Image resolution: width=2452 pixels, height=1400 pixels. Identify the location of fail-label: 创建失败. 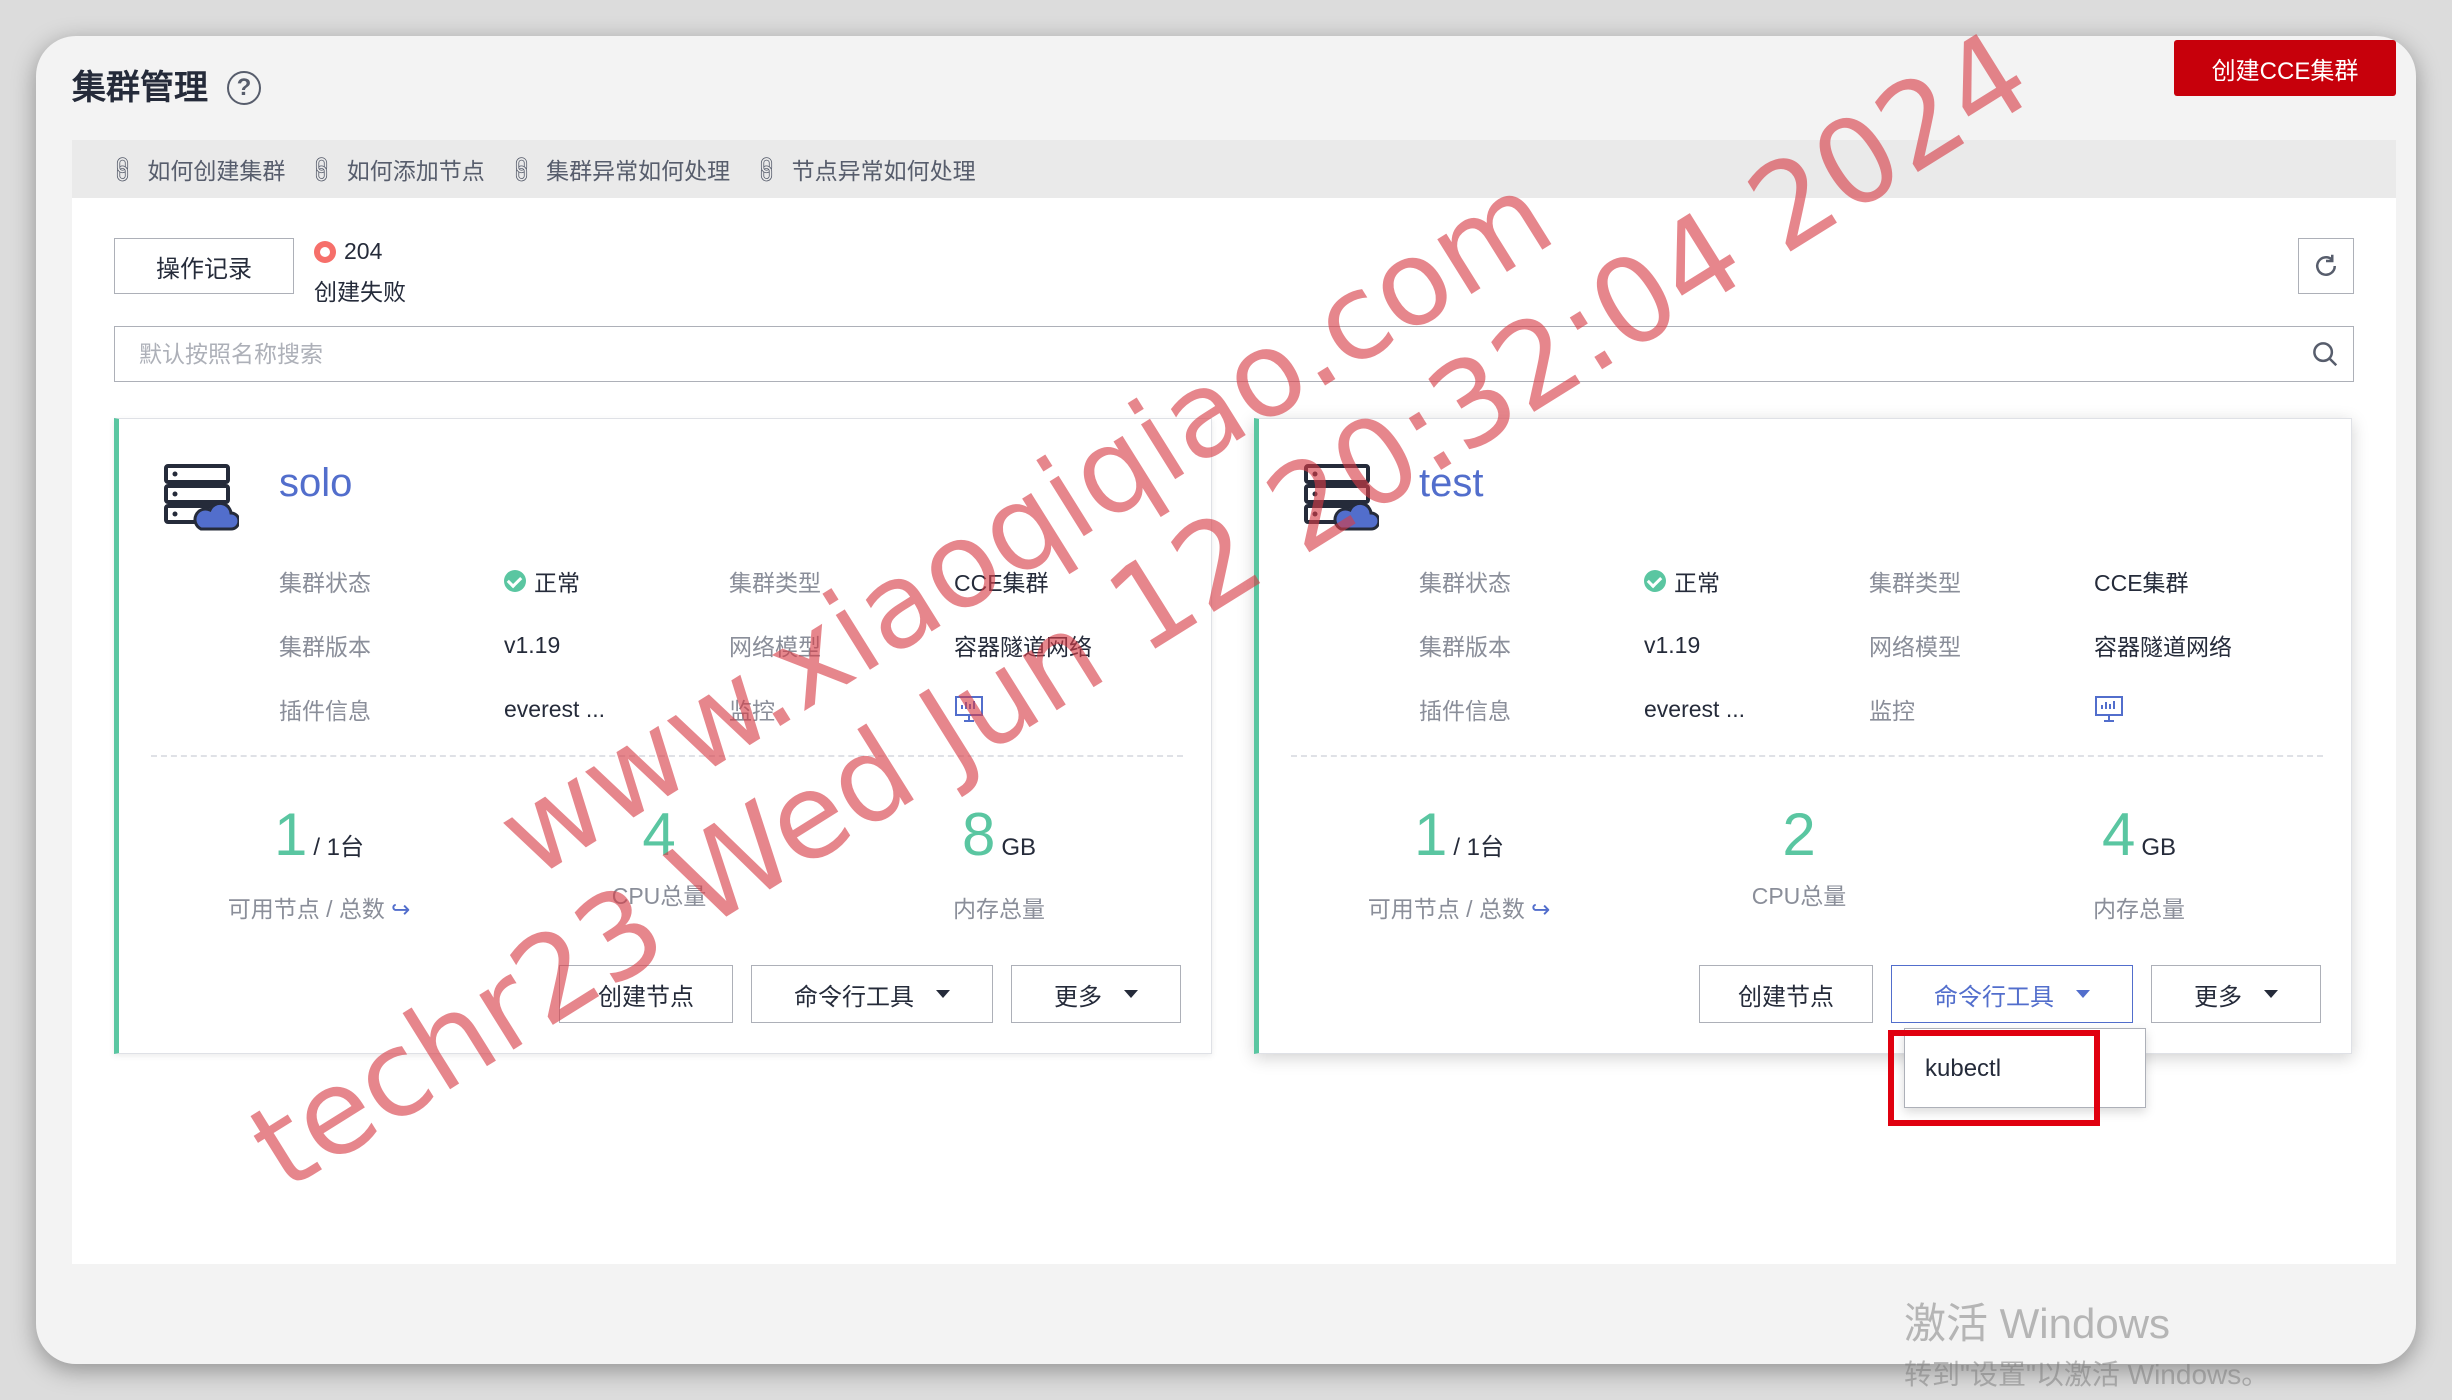
(360, 292).